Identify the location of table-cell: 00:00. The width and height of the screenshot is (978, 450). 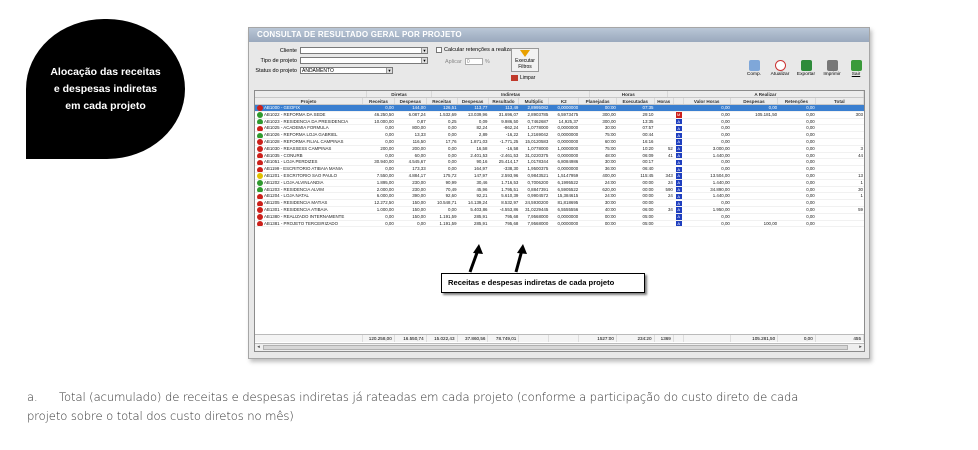
(648, 182).